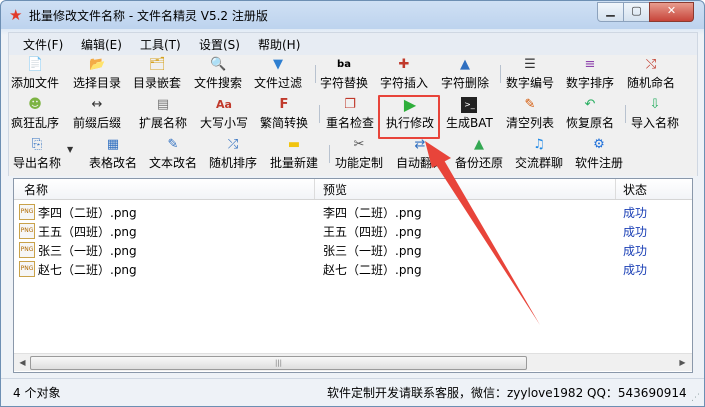 The height and width of the screenshot is (407, 705). What do you see at coordinates (35, 104) in the screenshot?
I see `frog-icon: ☻` at bounding box center [35, 104].